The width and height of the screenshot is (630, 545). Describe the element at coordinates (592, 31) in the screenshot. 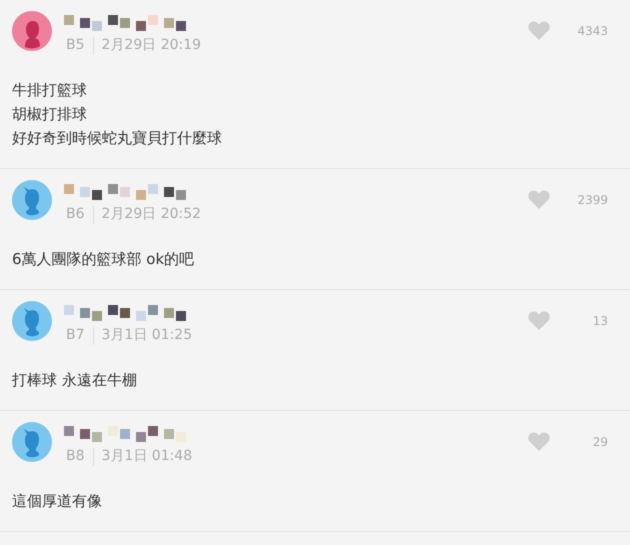

I see `like-count: 4343` at that location.